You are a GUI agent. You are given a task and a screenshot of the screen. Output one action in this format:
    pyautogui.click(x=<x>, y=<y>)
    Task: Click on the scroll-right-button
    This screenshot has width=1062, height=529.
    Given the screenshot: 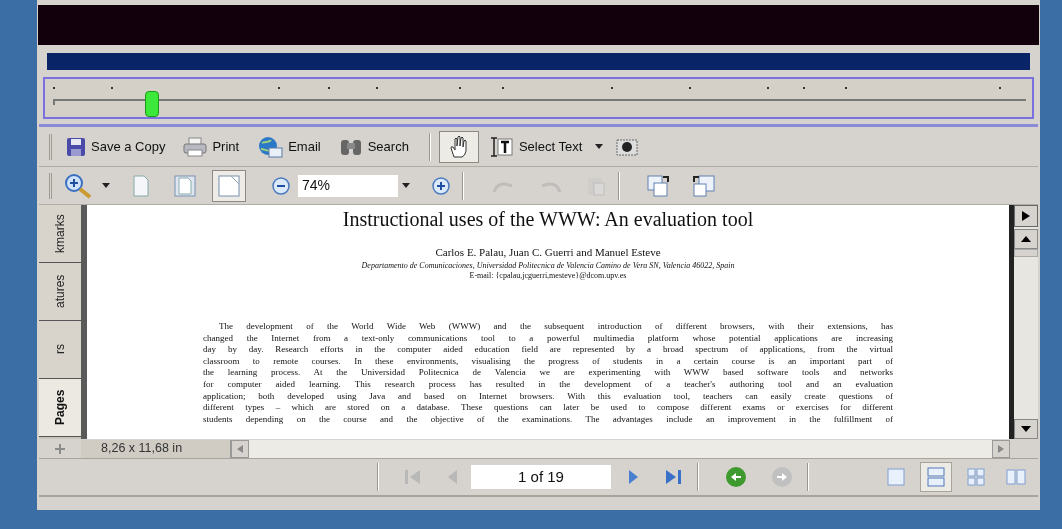 What is the action you would take?
    pyautogui.click(x=1001, y=448)
    